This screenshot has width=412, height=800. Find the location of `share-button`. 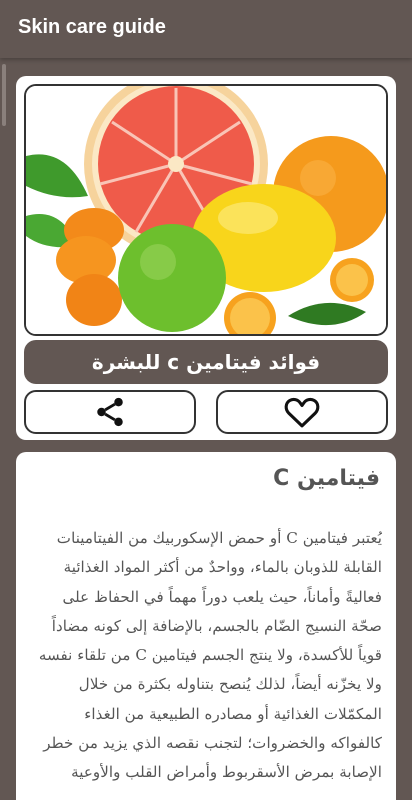

share-button is located at coordinates (110, 412).